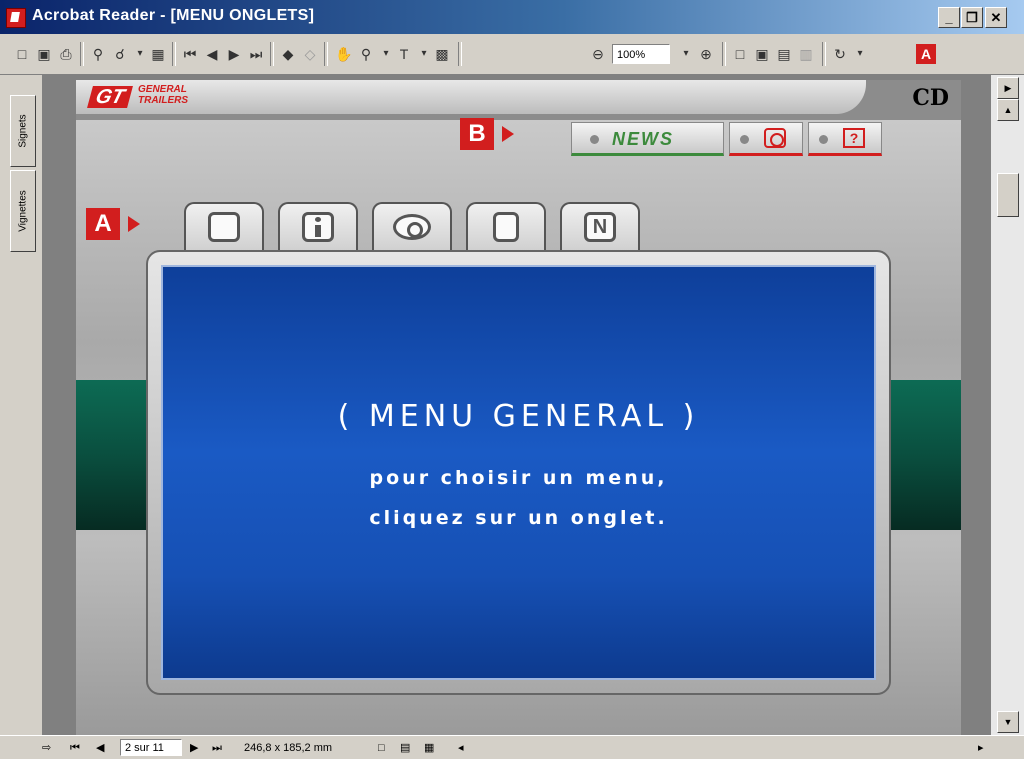 The width and height of the screenshot is (1024, 759). Describe the element at coordinates (926, 54) in the screenshot. I see `acrobat-logo-icon: A` at that location.